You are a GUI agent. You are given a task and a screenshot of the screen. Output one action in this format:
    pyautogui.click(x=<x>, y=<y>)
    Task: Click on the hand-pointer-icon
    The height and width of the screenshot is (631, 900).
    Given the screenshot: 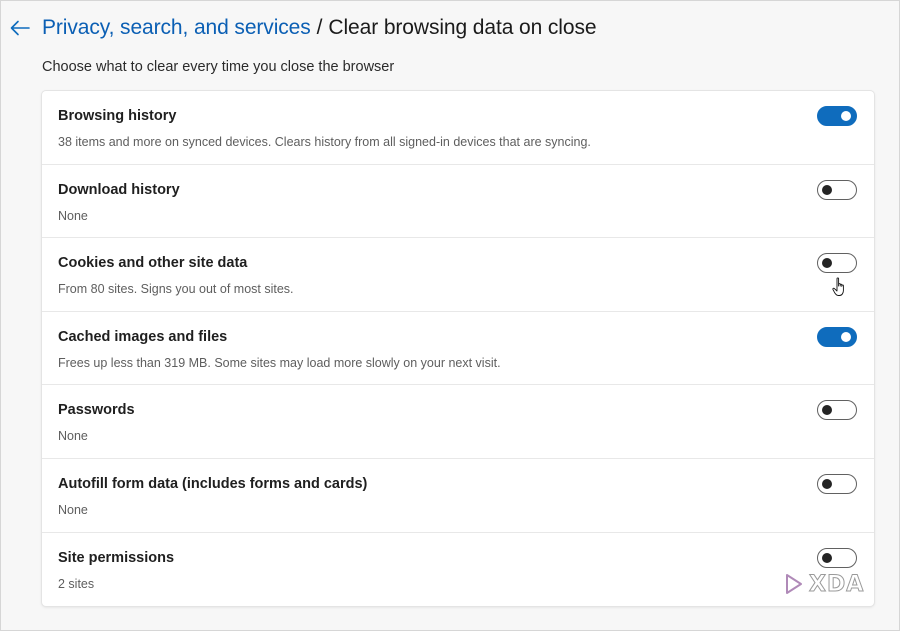 What is the action you would take?
    pyautogui.click(x=838, y=286)
    